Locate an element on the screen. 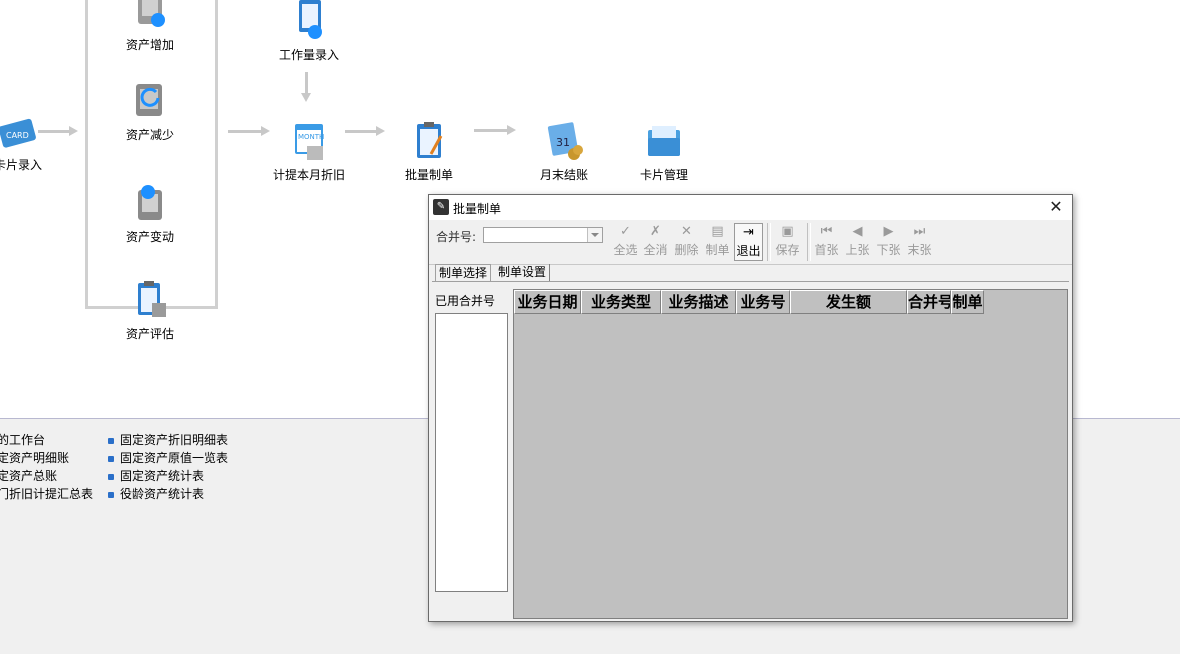 The width and height of the screenshot is (1180, 654). column-header: 业务类型 is located at coordinates (621, 302).